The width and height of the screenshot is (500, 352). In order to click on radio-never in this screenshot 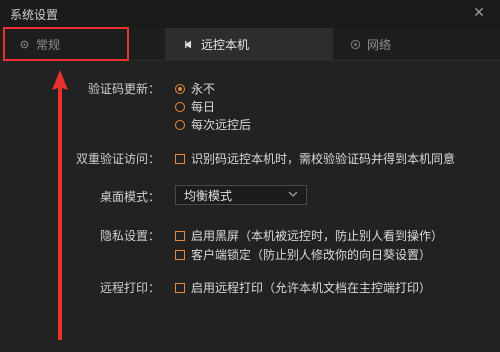, I will do `click(180, 88)`.